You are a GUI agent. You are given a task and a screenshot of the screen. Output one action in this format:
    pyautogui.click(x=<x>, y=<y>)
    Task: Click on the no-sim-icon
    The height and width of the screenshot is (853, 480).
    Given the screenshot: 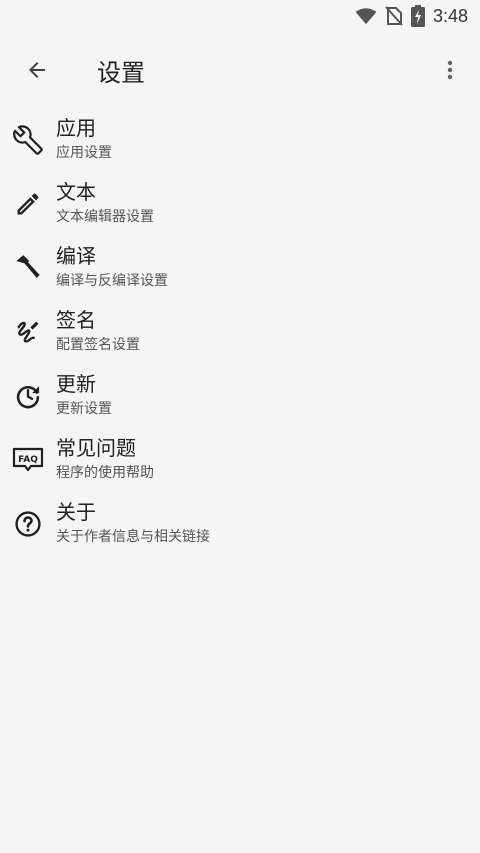 What is the action you would take?
    pyautogui.click(x=394, y=16)
    